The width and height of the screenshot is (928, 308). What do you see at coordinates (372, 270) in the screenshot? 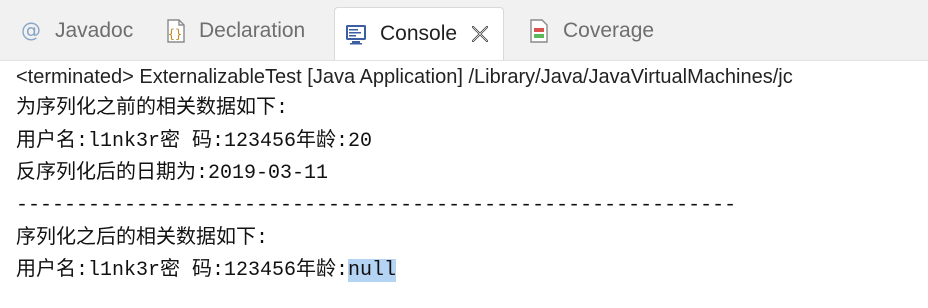
I see `selected-text: null` at bounding box center [372, 270].